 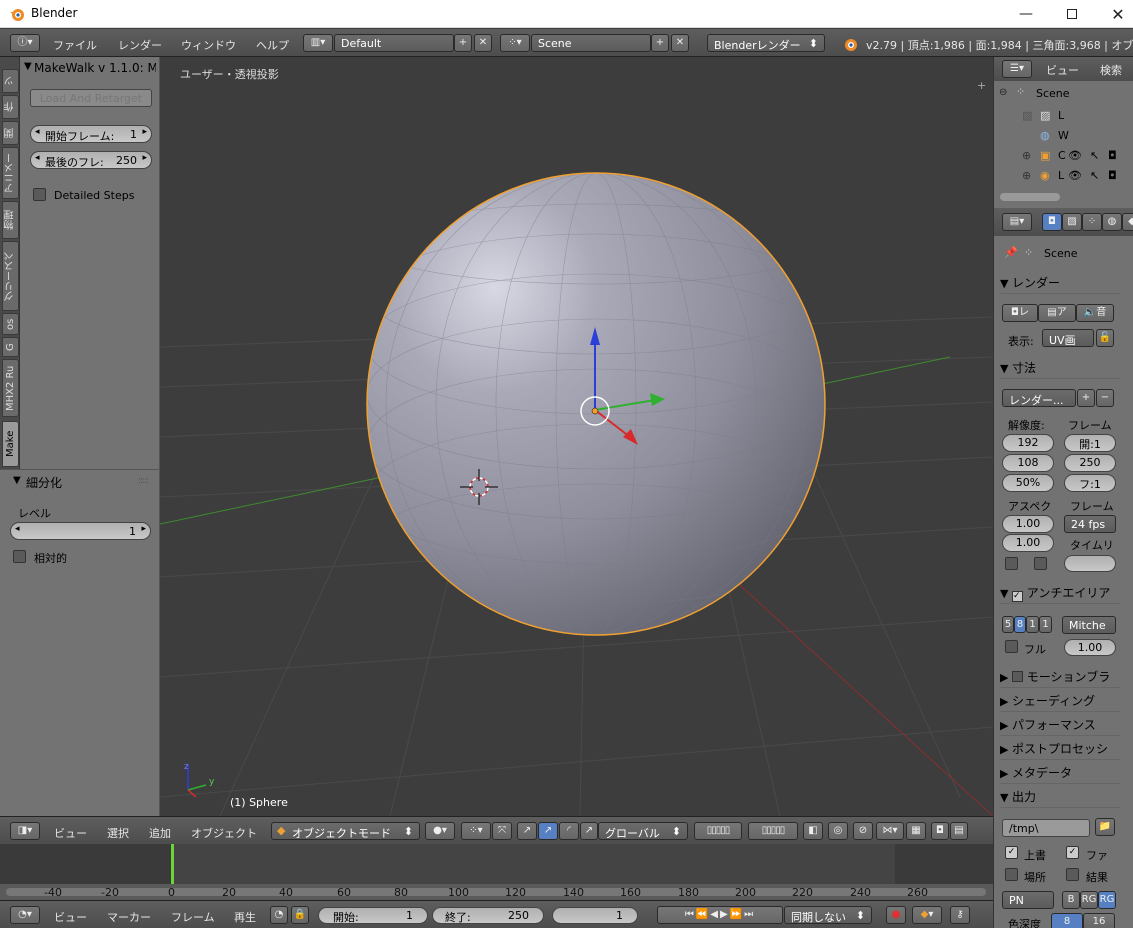 What do you see at coordinates (1089, 625) in the screenshot?
I see `aa-filter-select: Mitche` at bounding box center [1089, 625].